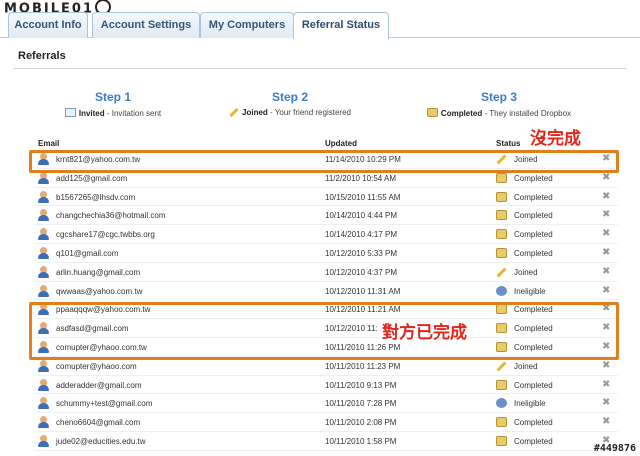 This screenshot has height=456, width=640. I want to click on tab-referral-status: Referral Status, so click(341, 25).